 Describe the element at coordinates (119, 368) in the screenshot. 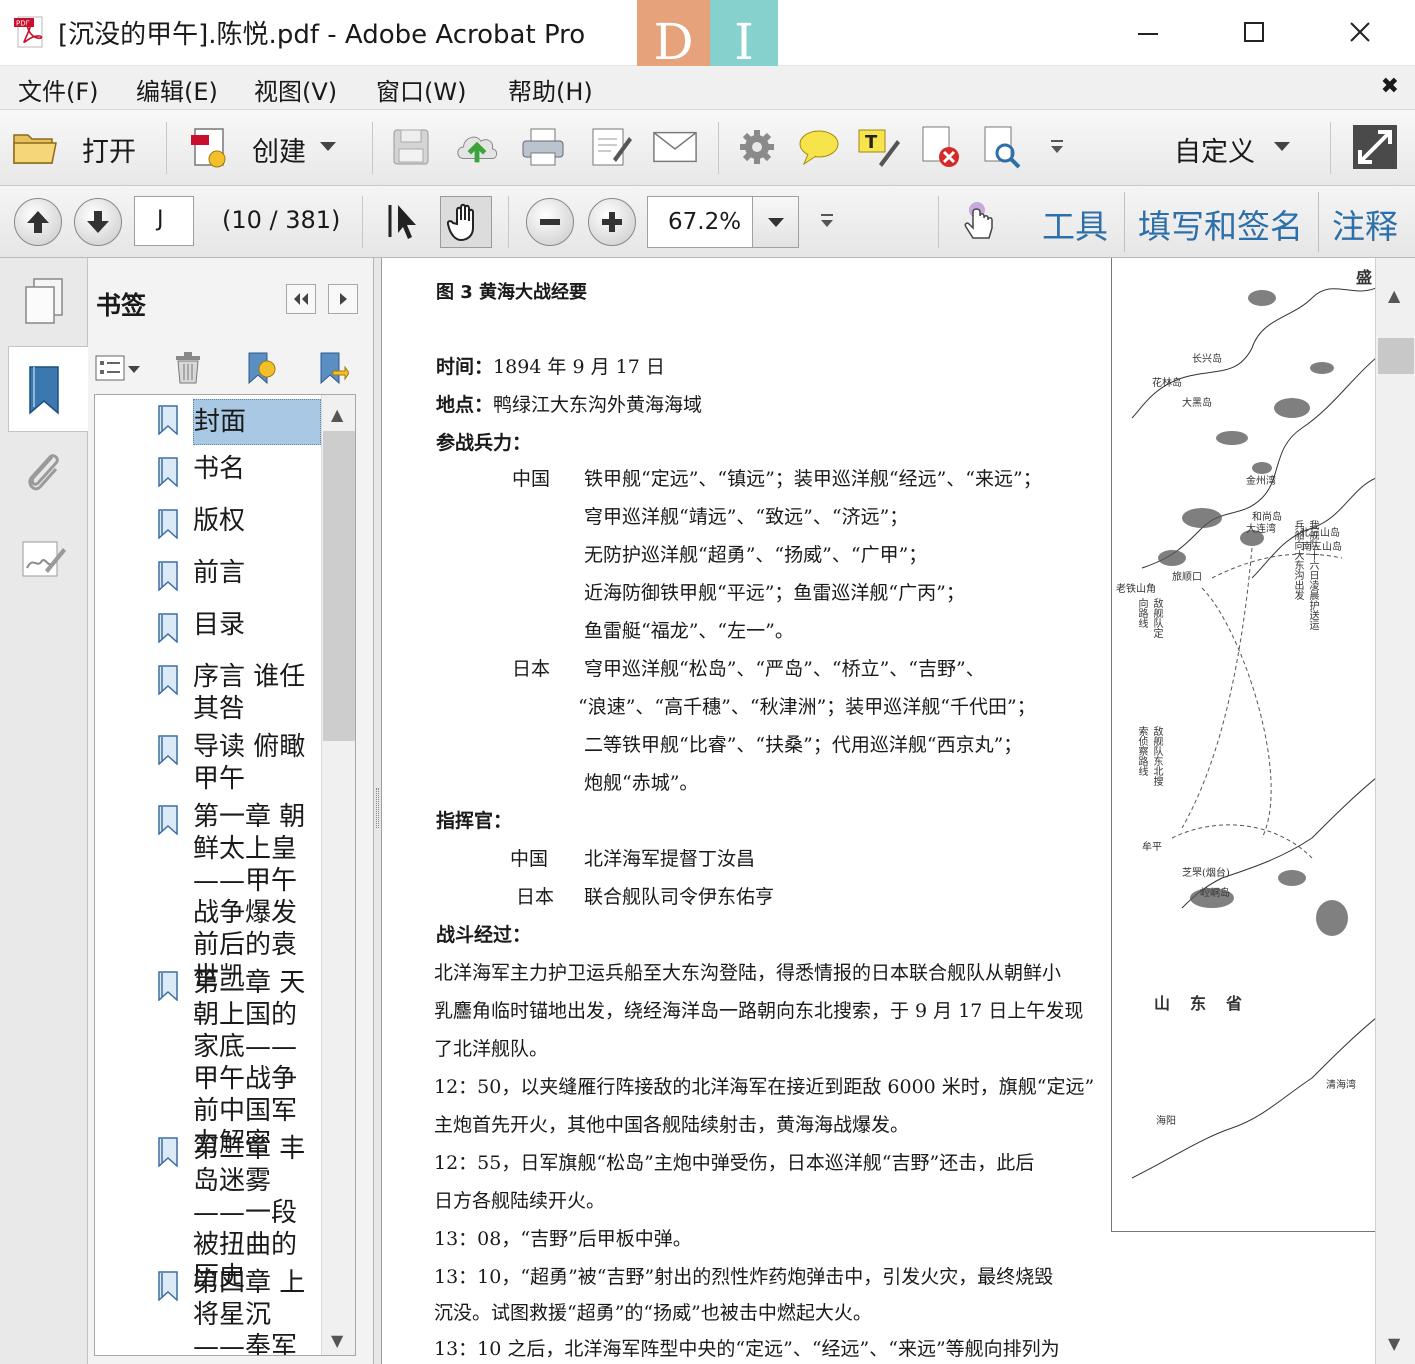

I see `options-menu-icon` at that location.